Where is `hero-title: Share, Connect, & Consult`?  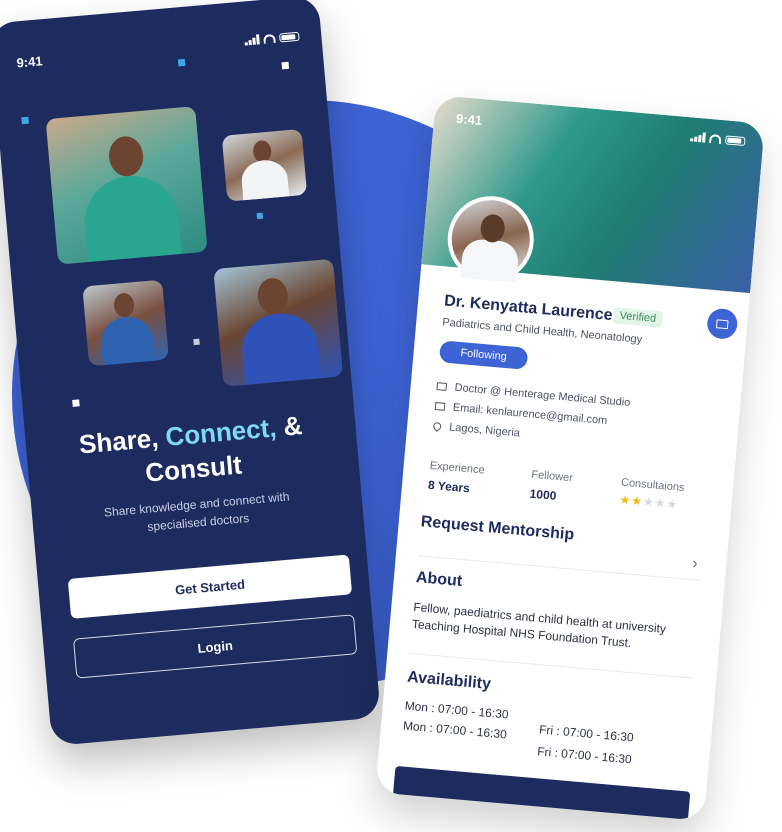 hero-title: Share, Connect, & Consult is located at coordinates (192, 452).